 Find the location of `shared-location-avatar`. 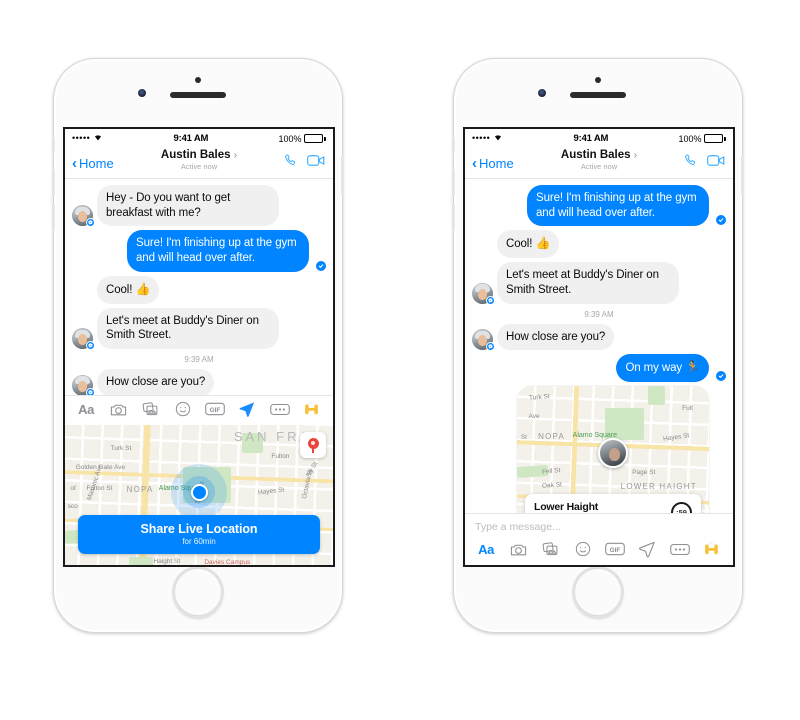

shared-location-avatar is located at coordinates (613, 453).